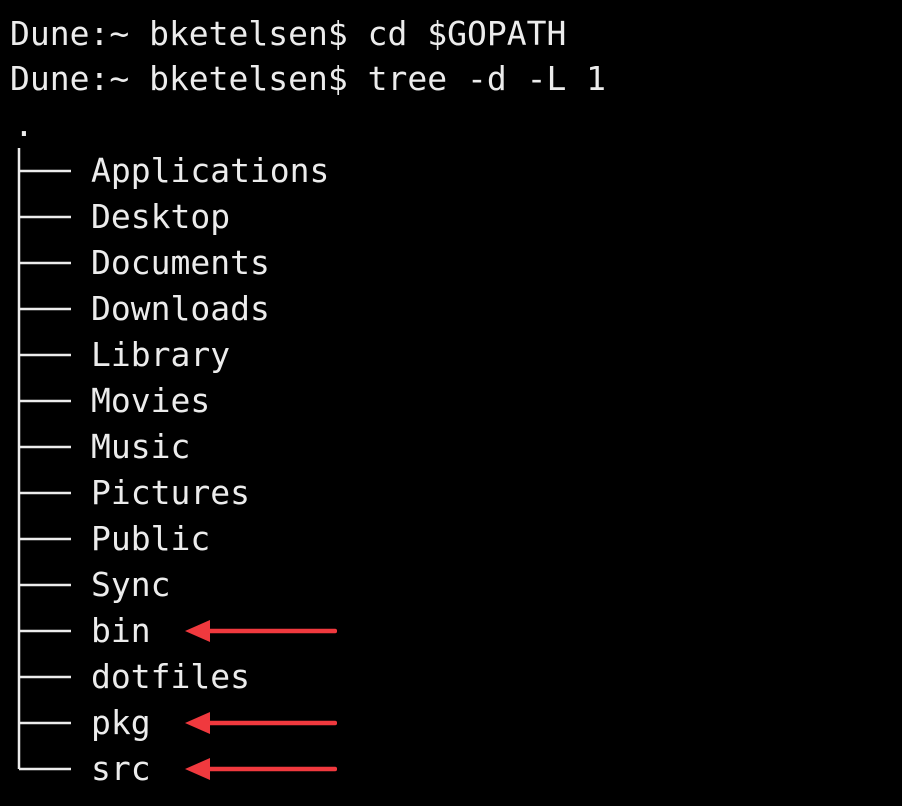 The height and width of the screenshot is (806, 902). What do you see at coordinates (170, 676) in the screenshot?
I see `tree-entry-dotfiles: dotfiles` at bounding box center [170, 676].